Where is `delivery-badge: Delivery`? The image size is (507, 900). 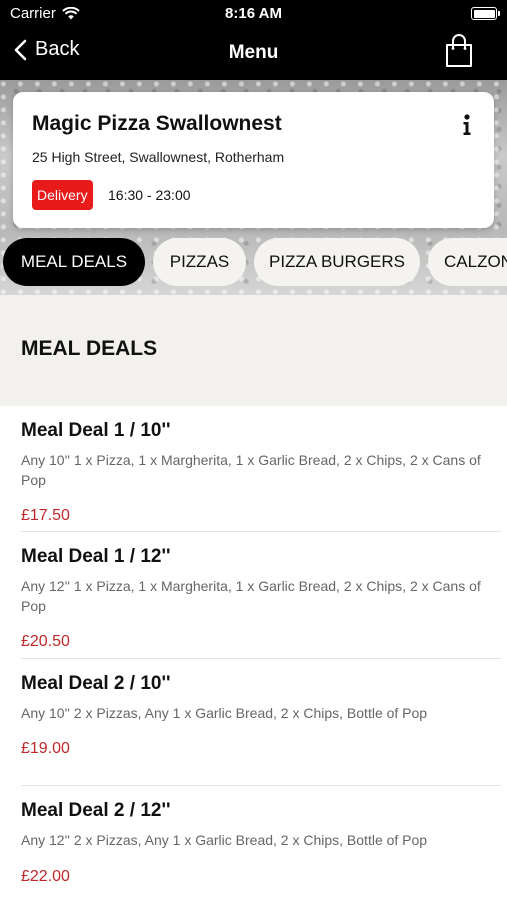
delivery-badge: Delivery is located at coordinates (62, 195).